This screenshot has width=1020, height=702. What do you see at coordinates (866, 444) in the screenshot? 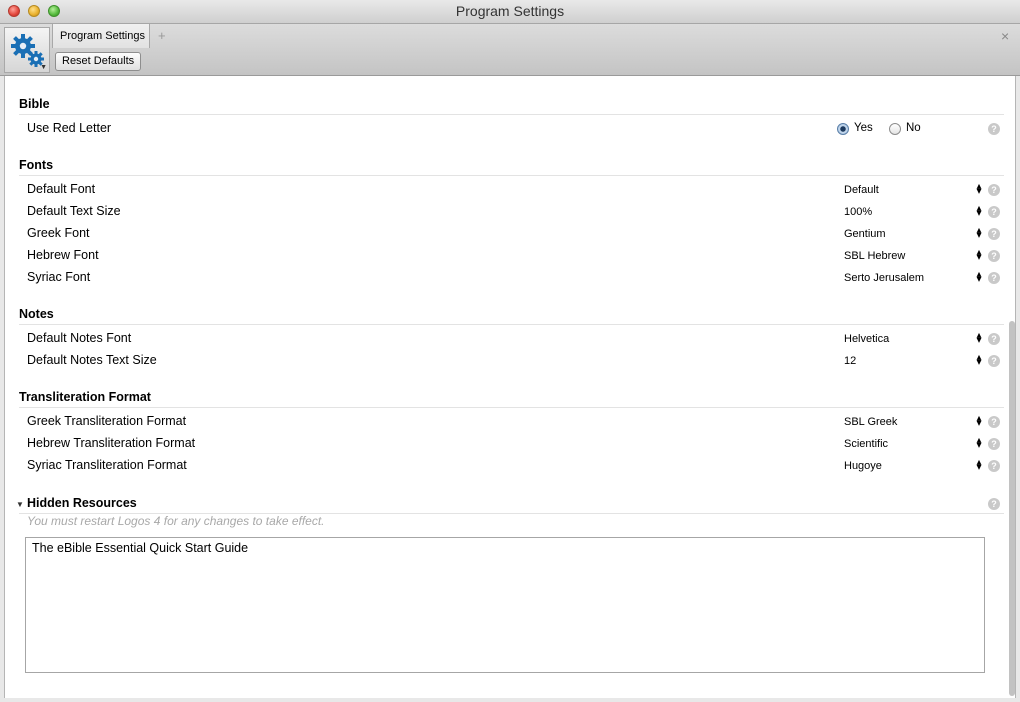
I see `hebrew-transliteration-select: Scientific` at bounding box center [866, 444].